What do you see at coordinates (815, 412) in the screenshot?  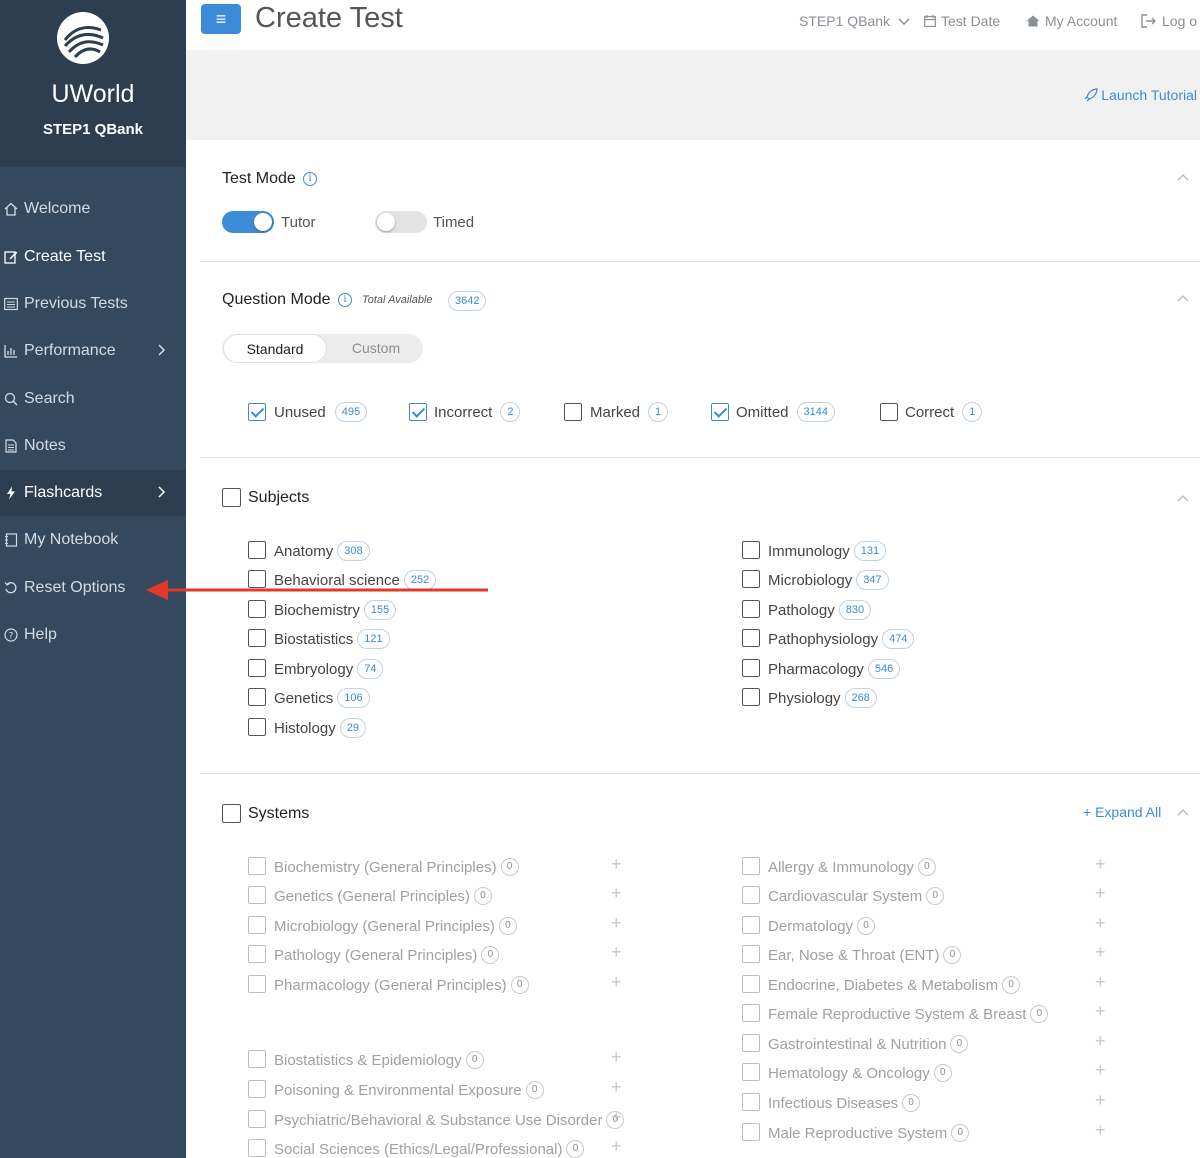 I see `count-badge: 3144` at bounding box center [815, 412].